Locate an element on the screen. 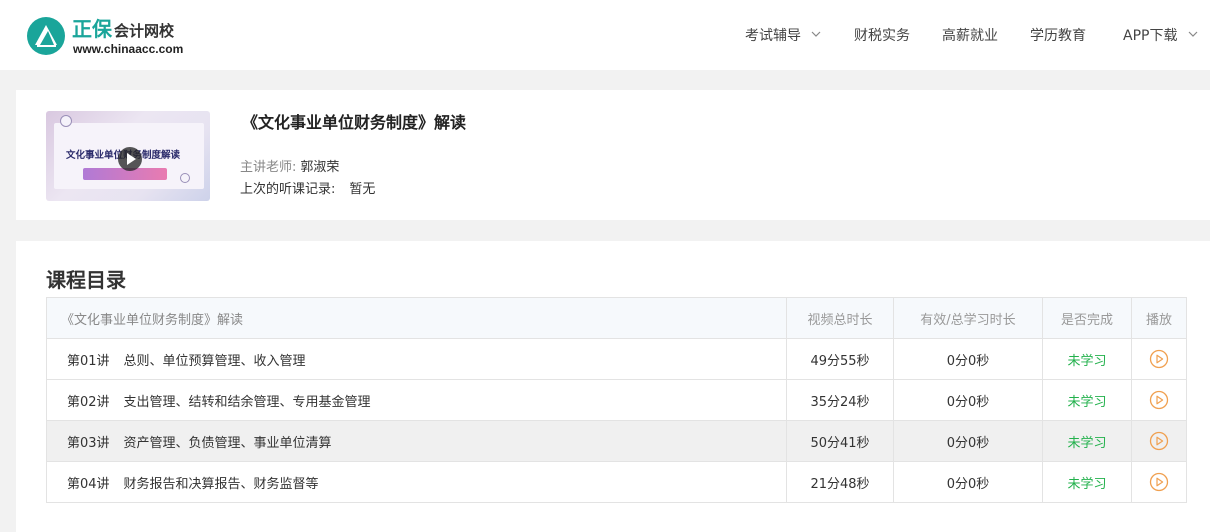 This screenshot has width=1210, height=532. lesson-name-cell: 第02讲 支出管理、结转和结余管理、专用基金管理 is located at coordinates (416, 400).